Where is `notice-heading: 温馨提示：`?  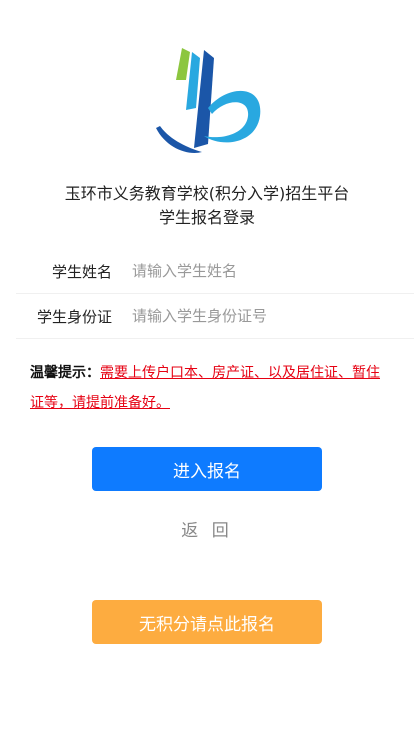
notice-heading: 温馨提示： is located at coordinates (65, 373).